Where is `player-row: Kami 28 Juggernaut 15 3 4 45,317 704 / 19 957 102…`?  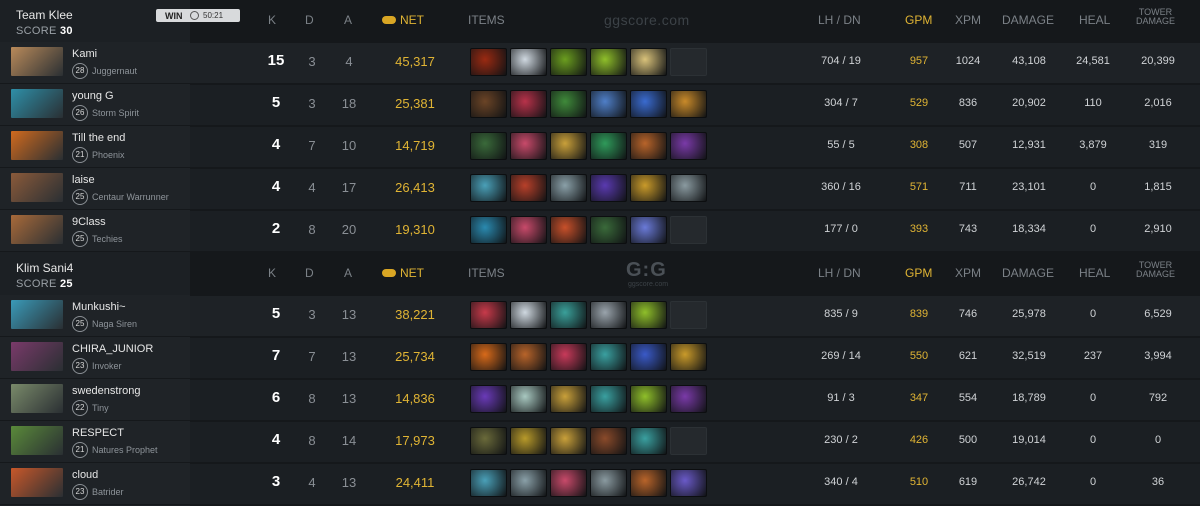
player-row: Kami 28 Juggernaut 15 3 4 45,317 704 / 19 957 102… is located at coordinates (600, 63).